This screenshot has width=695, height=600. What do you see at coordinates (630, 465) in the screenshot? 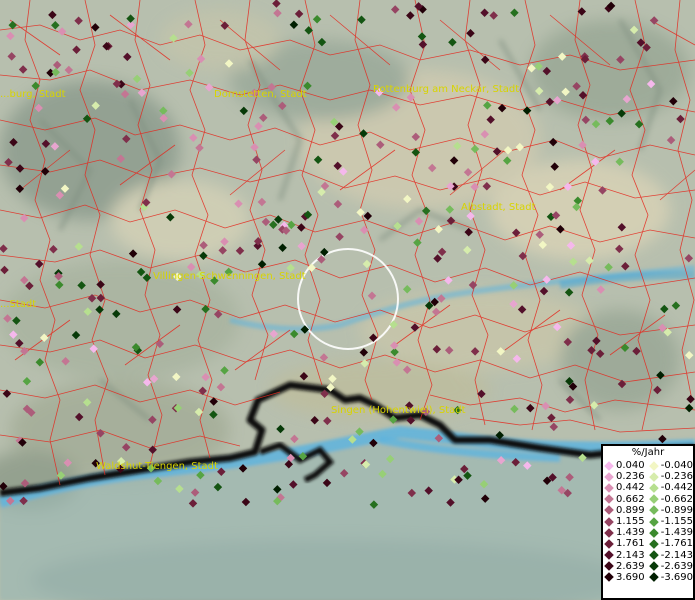
I see `legend-value: 0.040` at bounding box center [630, 465].